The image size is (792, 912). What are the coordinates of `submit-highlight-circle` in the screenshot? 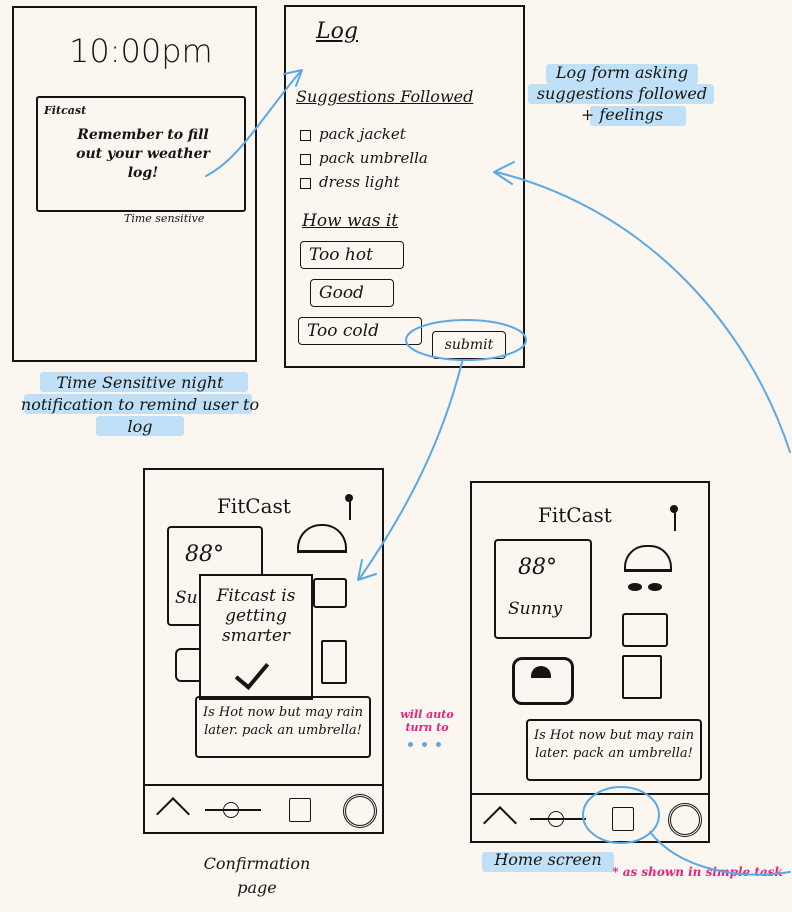 It's located at (466, 340).